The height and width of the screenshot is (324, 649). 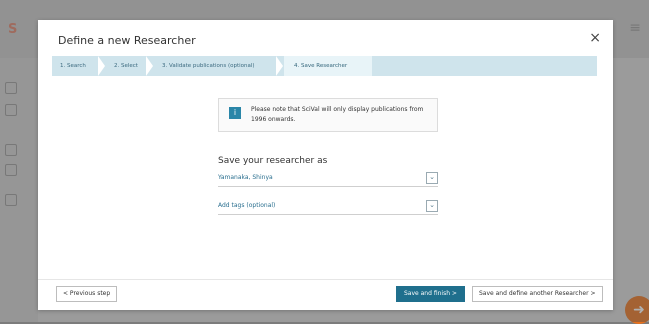 What do you see at coordinates (87, 294) in the screenshot?
I see `previous-step-button: < Previous step` at bounding box center [87, 294].